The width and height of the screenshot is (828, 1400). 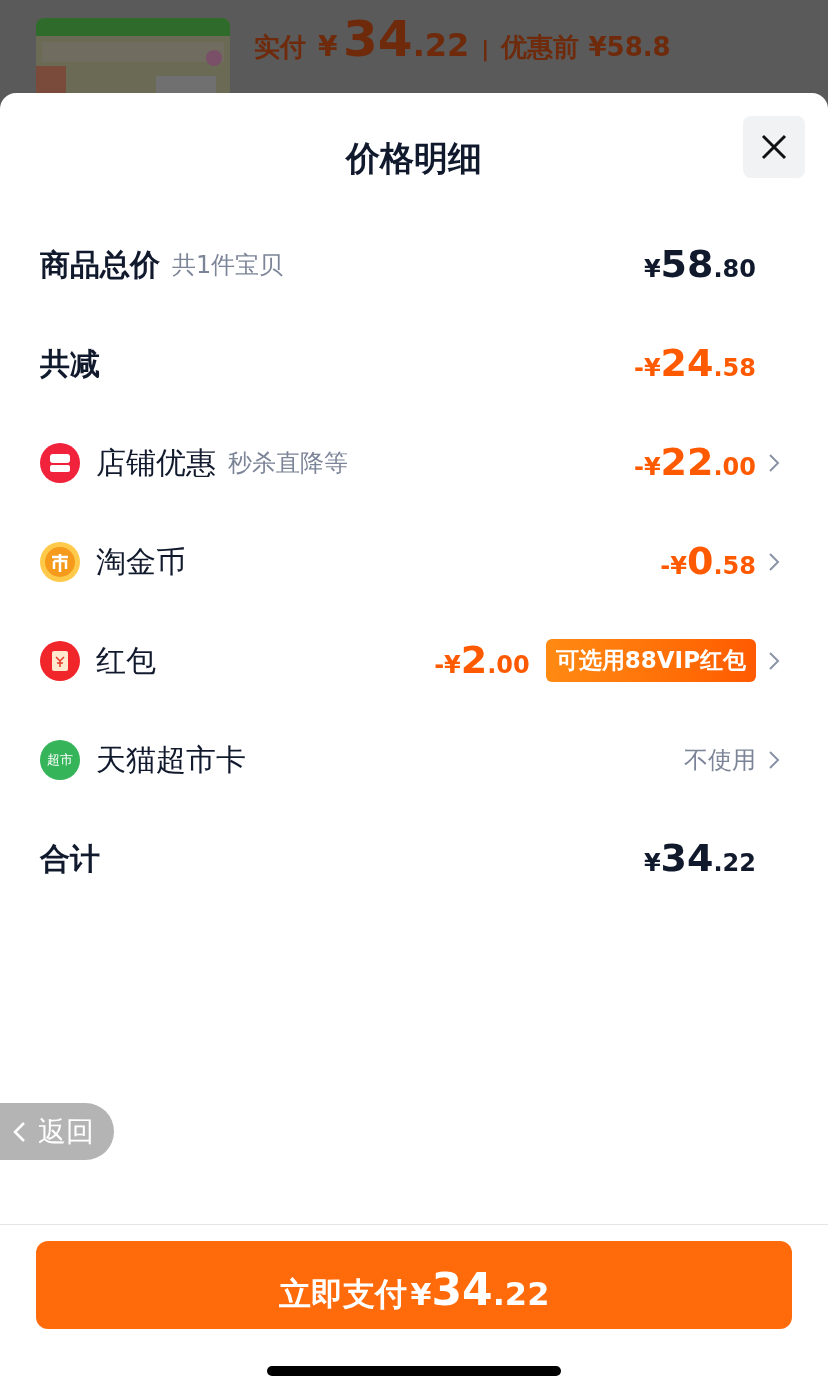 I want to click on row-label: 店铺优惠, so click(x=156, y=463).